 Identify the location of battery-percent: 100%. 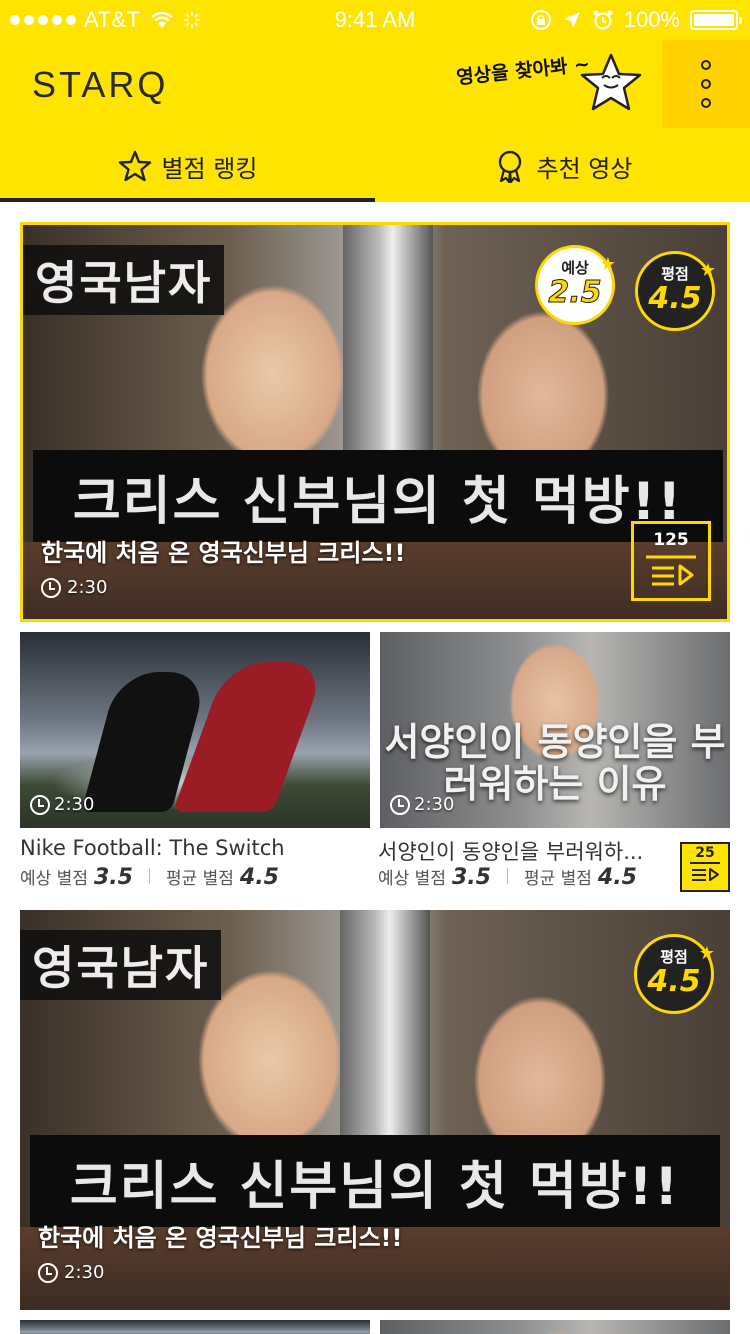
(651, 19).